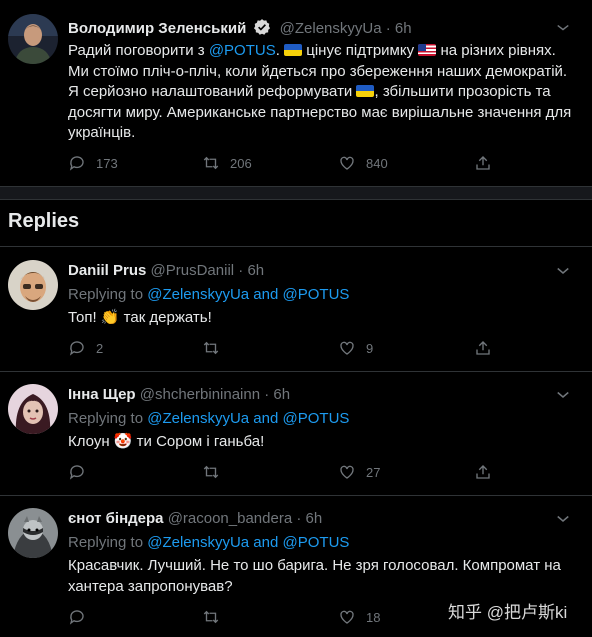 This screenshot has height=637, width=592. Describe the element at coordinates (200, 394) in the screenshot. I see `handle: @shcherbininainn` at that location.